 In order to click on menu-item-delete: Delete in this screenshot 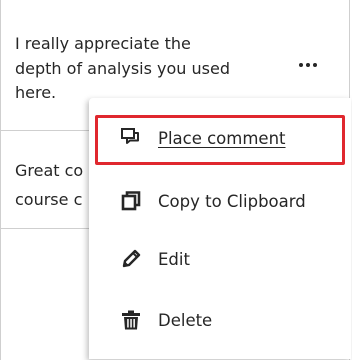, I will do `click(220, 320)`.